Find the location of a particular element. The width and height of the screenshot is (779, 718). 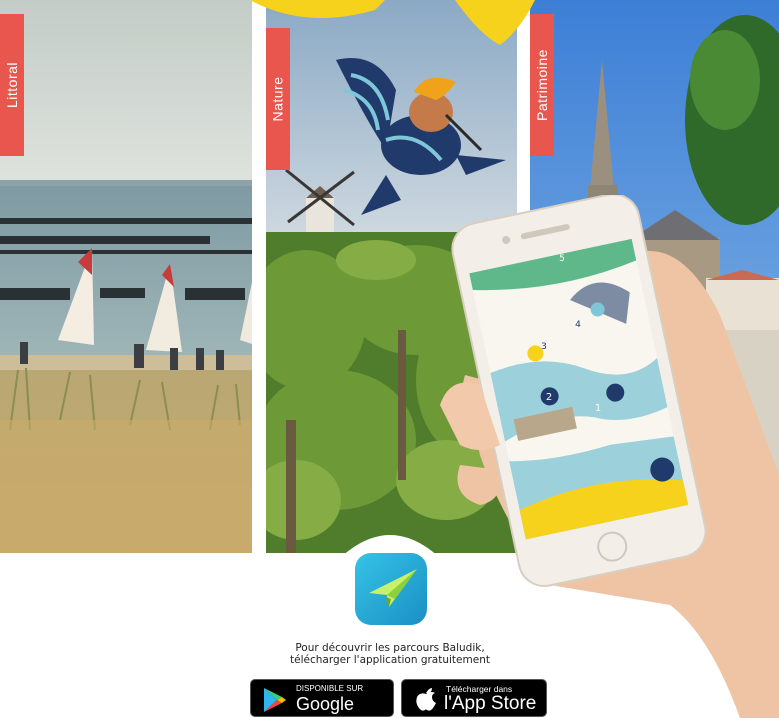

map-marker-4: 4 is located at coordinates (578, 325).